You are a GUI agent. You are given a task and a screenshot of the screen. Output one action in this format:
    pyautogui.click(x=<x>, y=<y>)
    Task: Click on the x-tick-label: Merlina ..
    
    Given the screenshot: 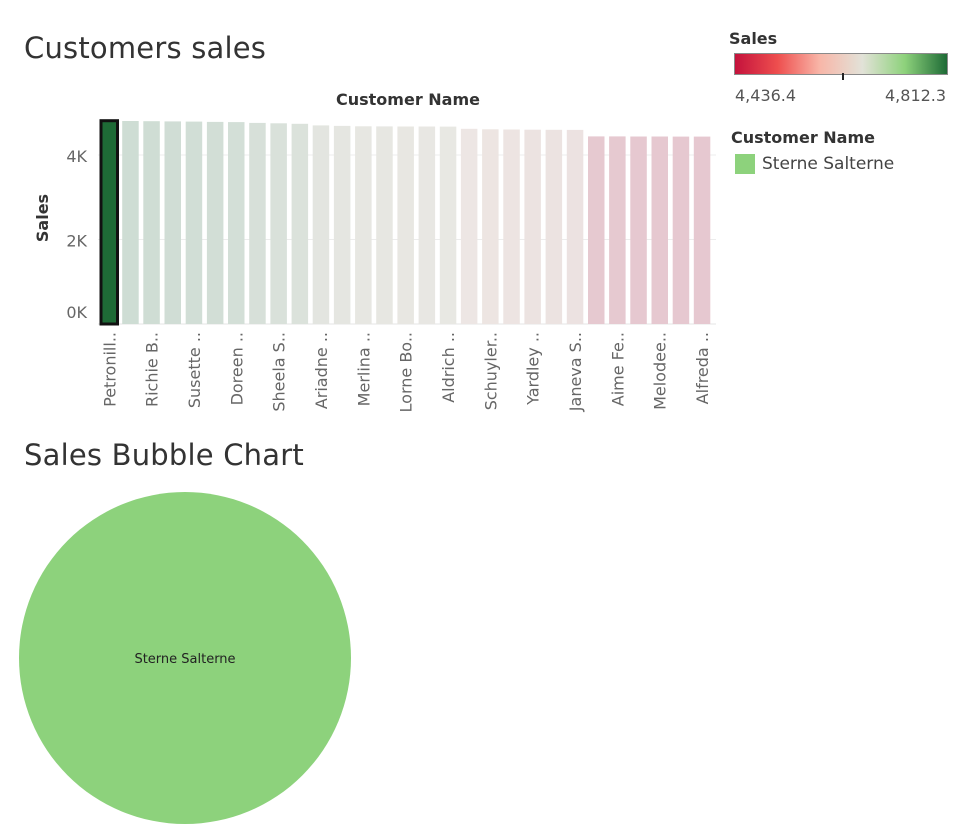 What is the action you would take?
    pyautogui.click(x=363, y=369)
    